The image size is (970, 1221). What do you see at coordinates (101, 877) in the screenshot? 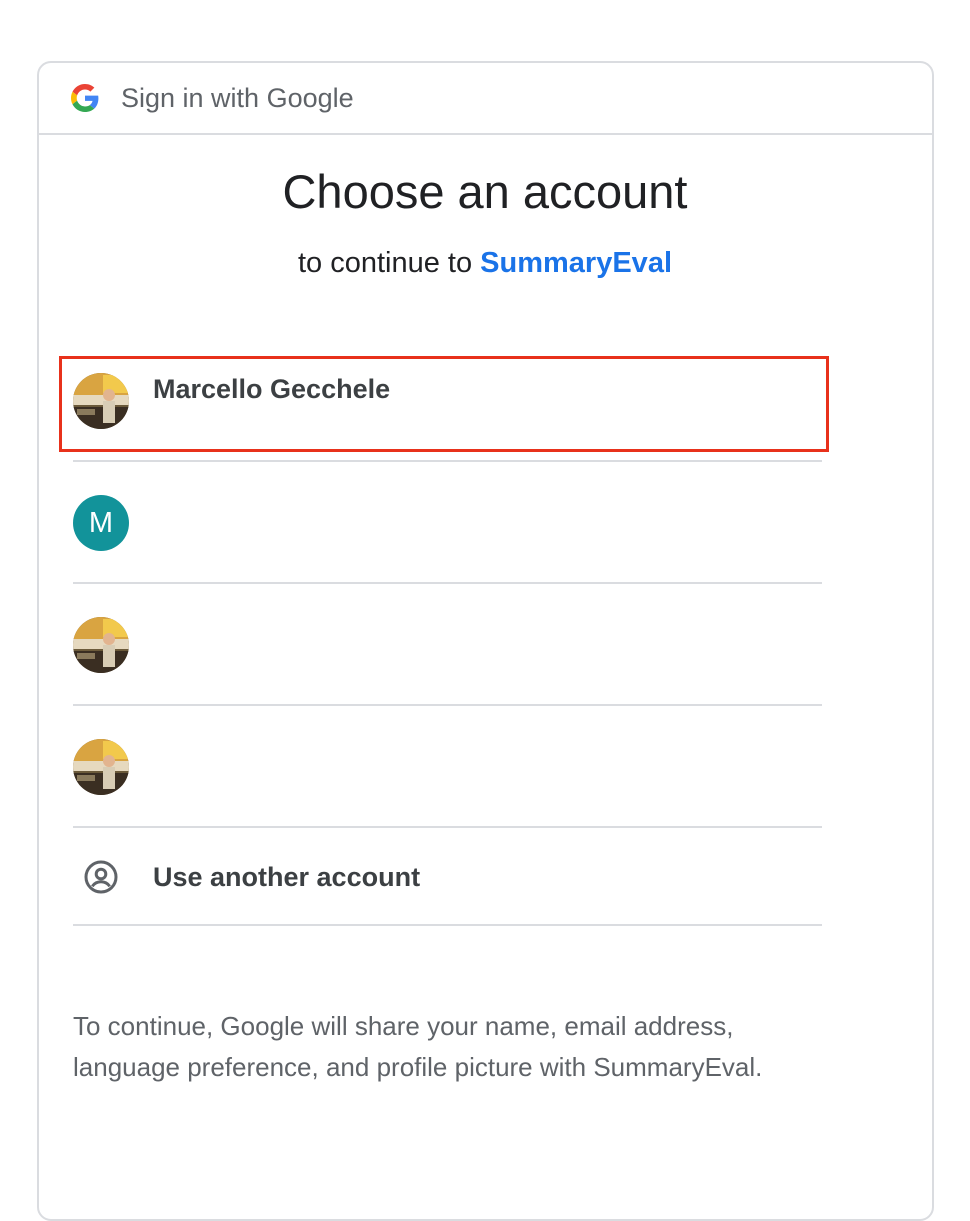
I see `account-circle-icon` at bounding box center [101, 877].